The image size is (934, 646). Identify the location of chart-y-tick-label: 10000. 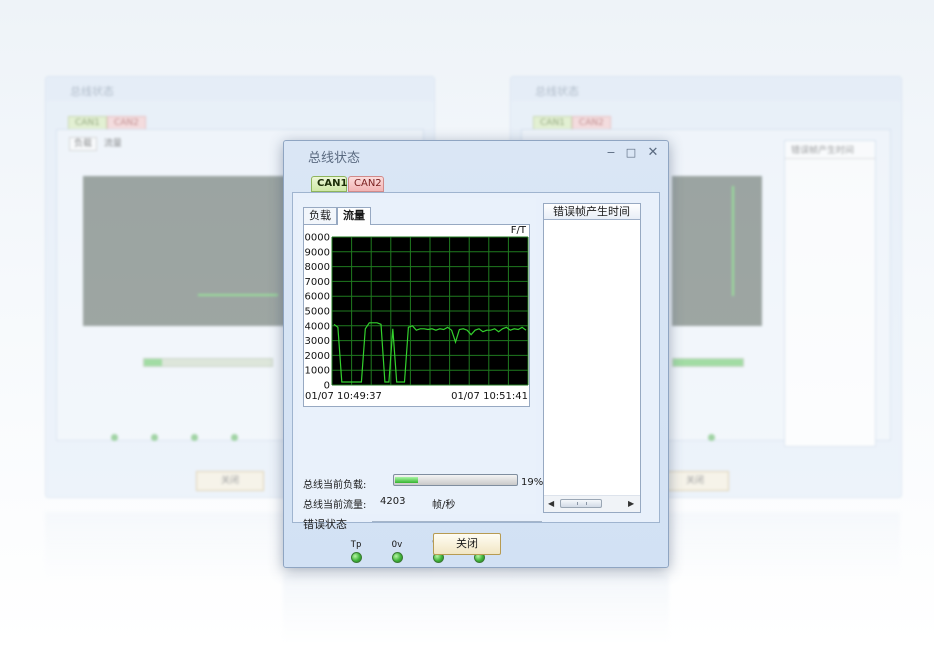
(317, 238).